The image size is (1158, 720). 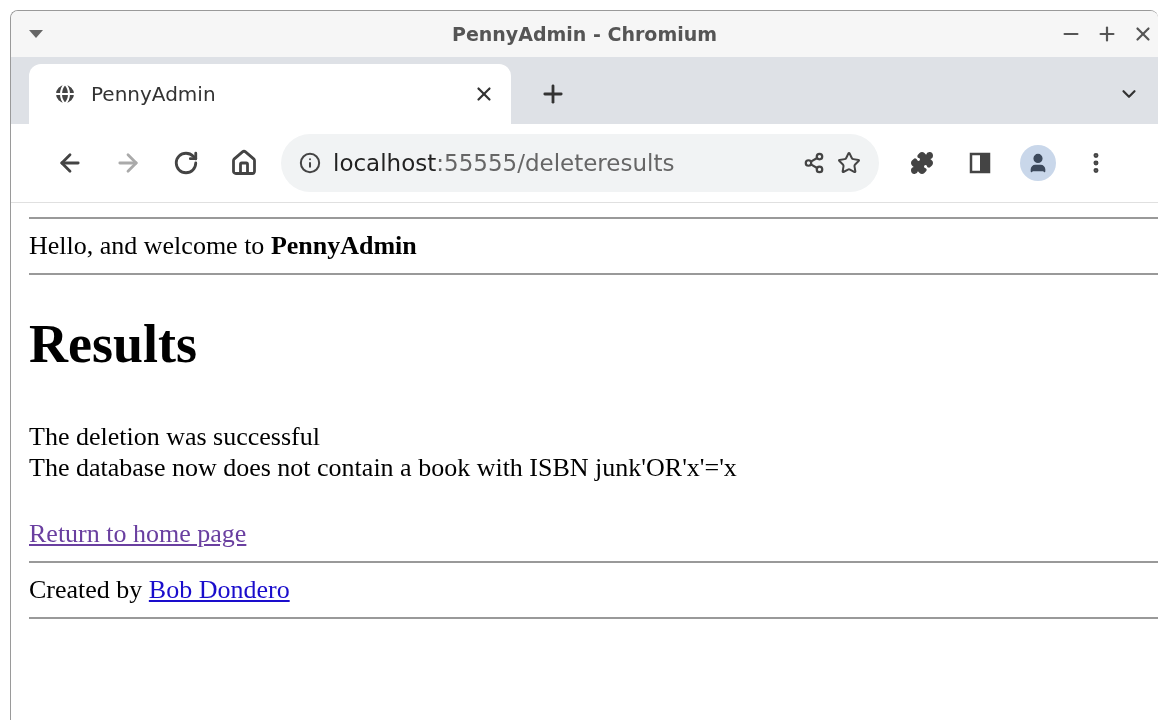 I want to click on home-page-link: Return to home page, so click(x=138, y=534).